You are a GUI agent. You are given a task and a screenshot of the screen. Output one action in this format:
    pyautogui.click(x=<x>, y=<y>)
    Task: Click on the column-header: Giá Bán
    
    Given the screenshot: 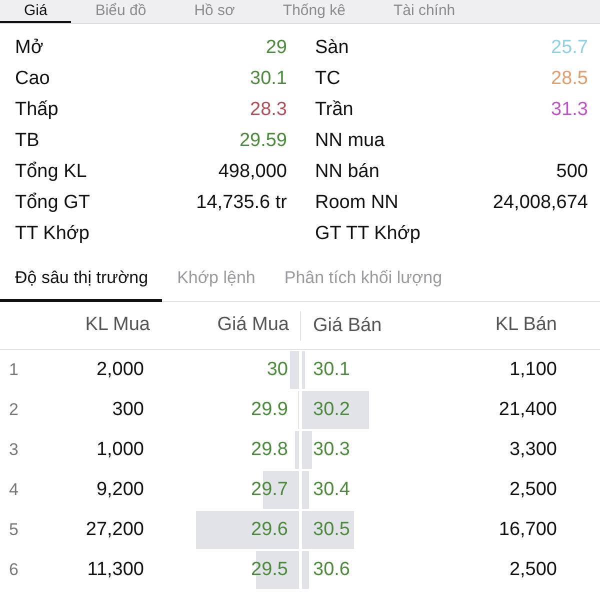 What is the action you would take?
    pyautogui.click(x=347, y=325)
    